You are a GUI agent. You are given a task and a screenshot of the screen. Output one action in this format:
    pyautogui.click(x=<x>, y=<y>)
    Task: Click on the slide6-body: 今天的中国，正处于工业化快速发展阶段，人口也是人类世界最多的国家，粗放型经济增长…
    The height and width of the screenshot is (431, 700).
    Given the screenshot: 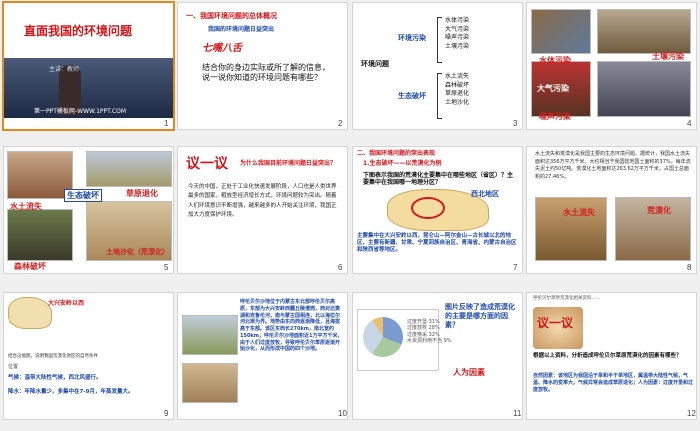 What is the action you would take?
    pyautogui.click(x=262, y=201)
    